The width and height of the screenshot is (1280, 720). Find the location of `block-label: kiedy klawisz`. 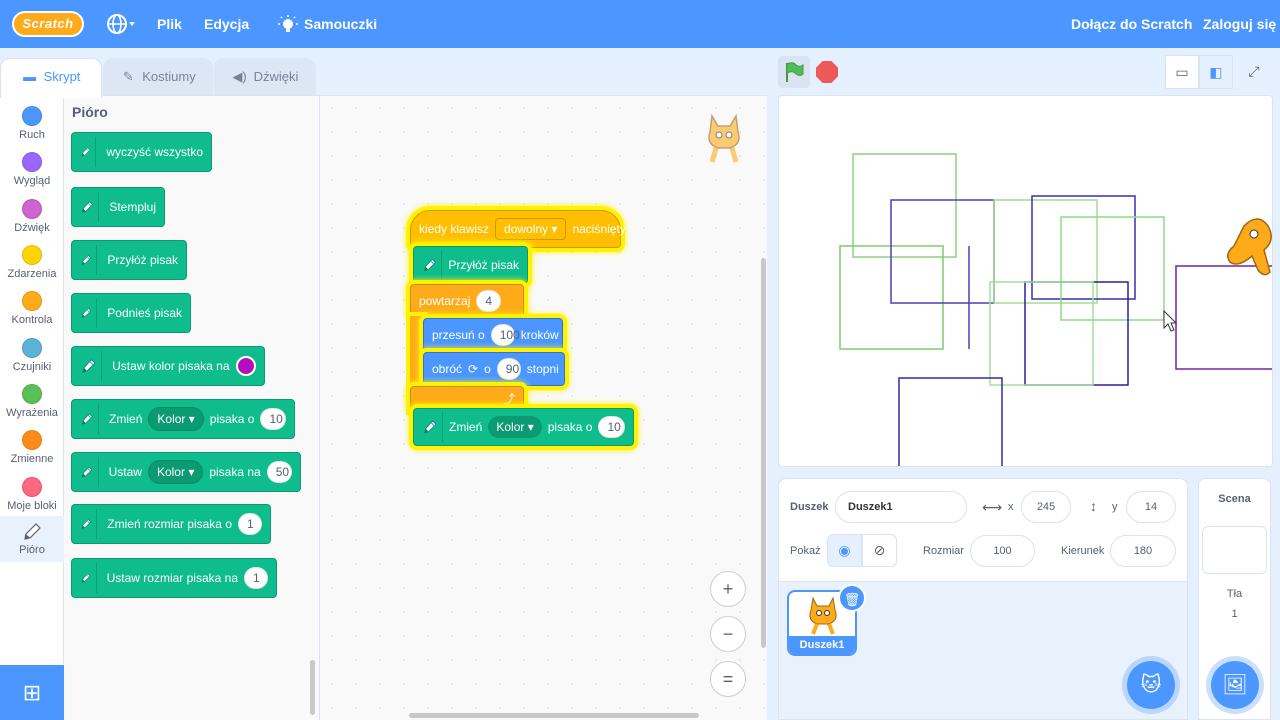

block-label: kiedy klawisz is located at coordinates (454, 229).